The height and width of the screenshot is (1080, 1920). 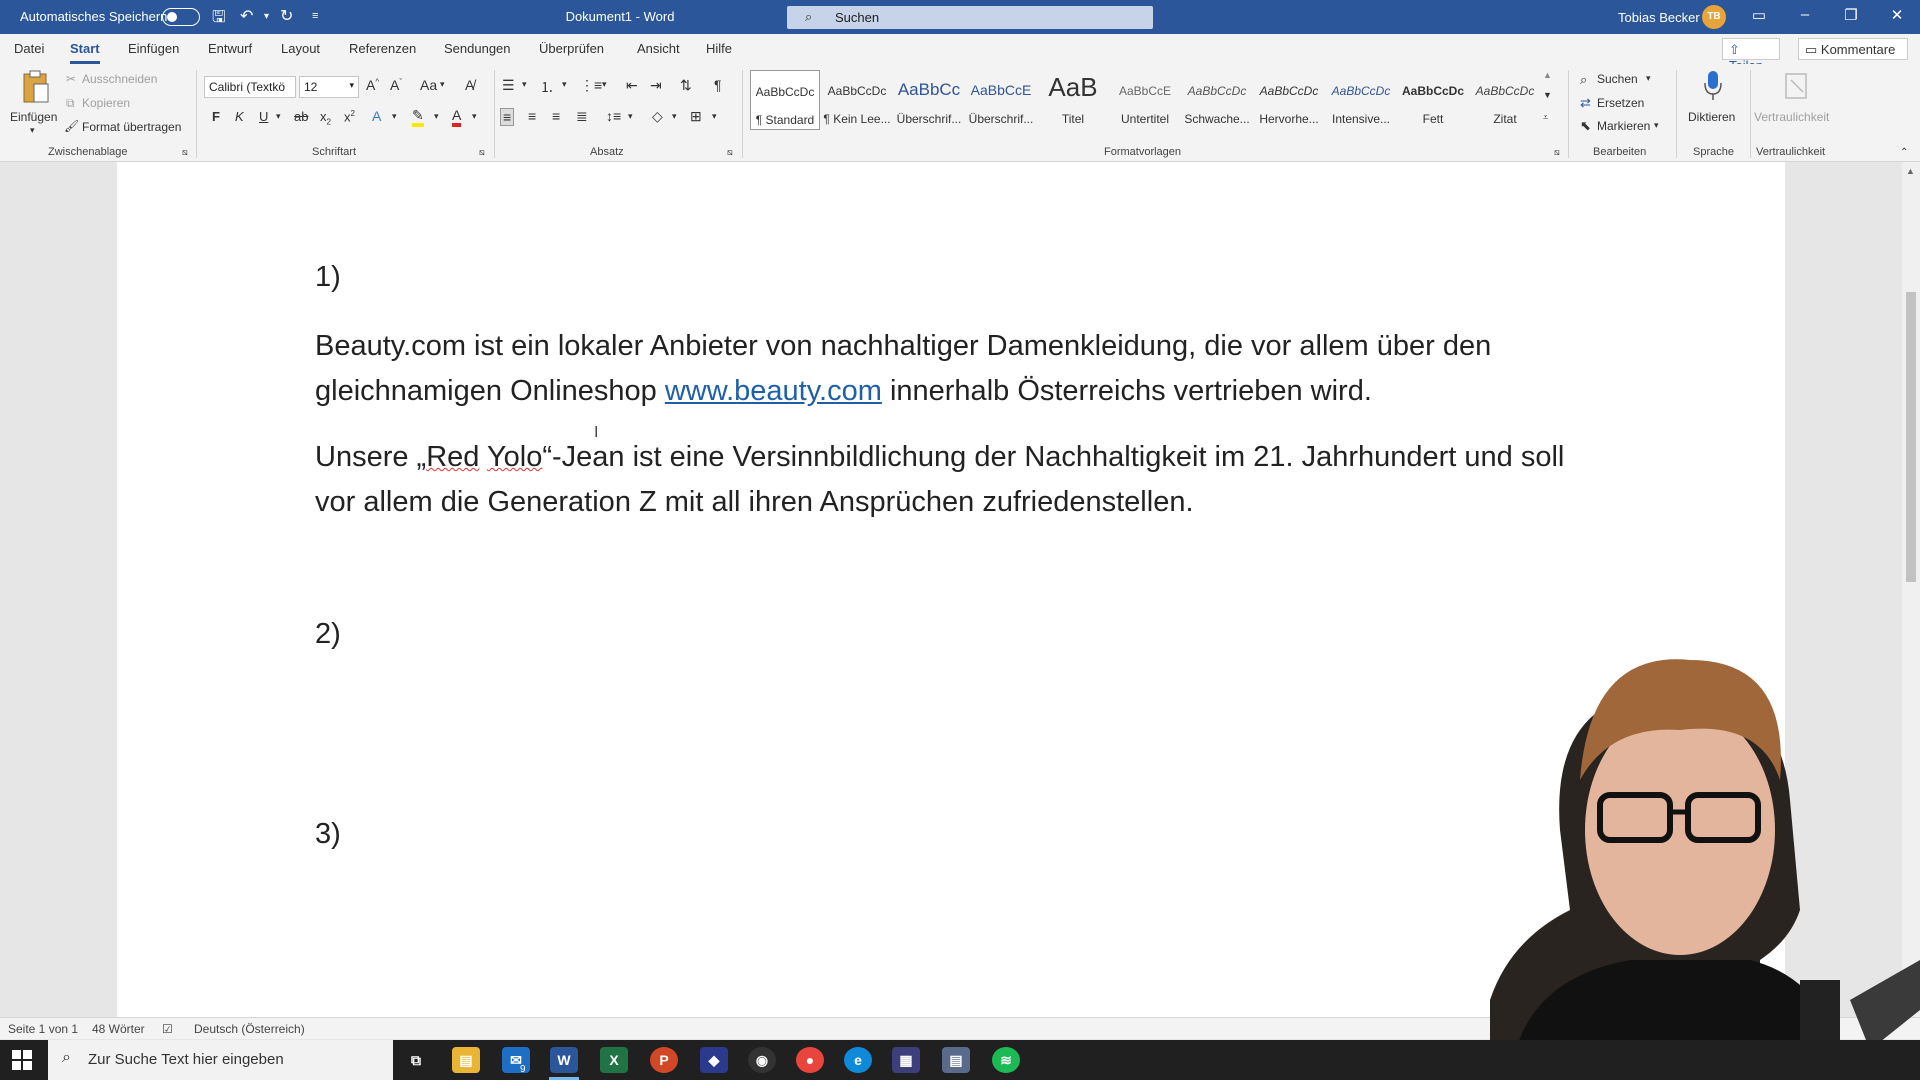 What do you see at coordinates (1006, 1060) in the screenshot?
I see `spotify-icon: ≋` at bounding box center [1006, 1060].